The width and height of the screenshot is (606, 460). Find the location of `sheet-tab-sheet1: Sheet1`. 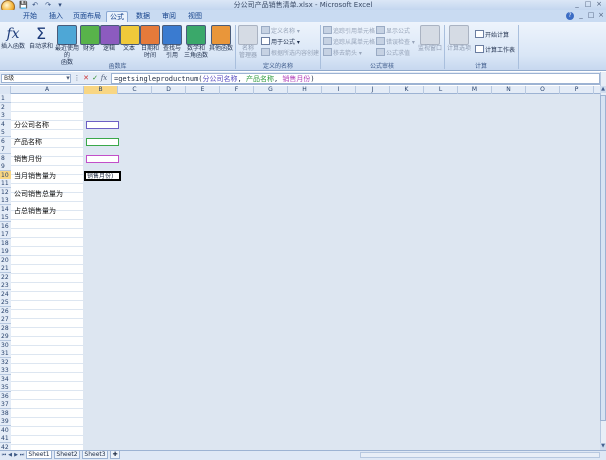

sheet-tab-sheet1: Sheet1 is located at coordinates (39, 455).